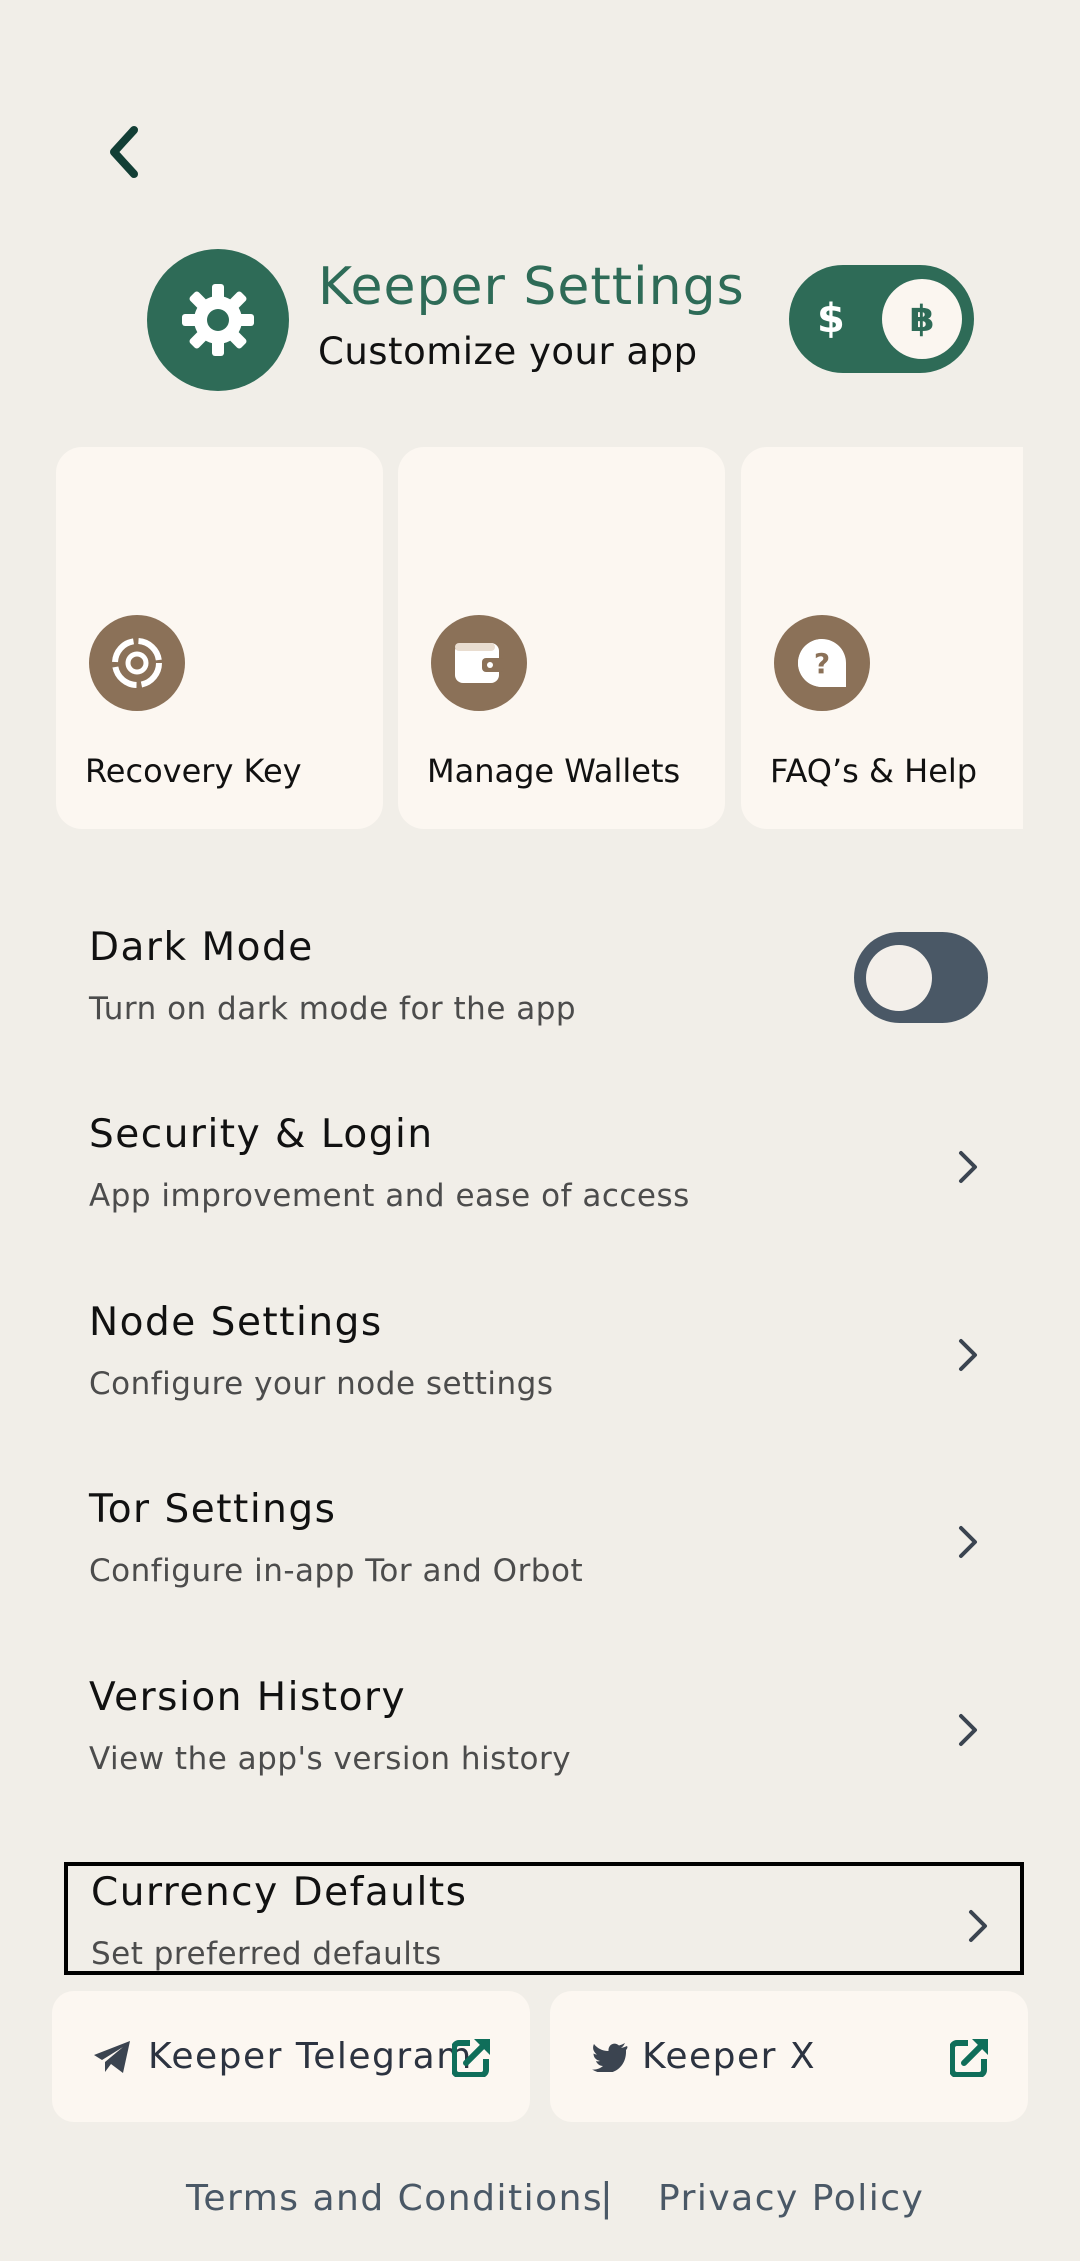 The image size is (1080, 2261). Describe the element at coordinates (791, 2198) in the screenshot. I see `privacy-link: Privacy Policy` at that location.